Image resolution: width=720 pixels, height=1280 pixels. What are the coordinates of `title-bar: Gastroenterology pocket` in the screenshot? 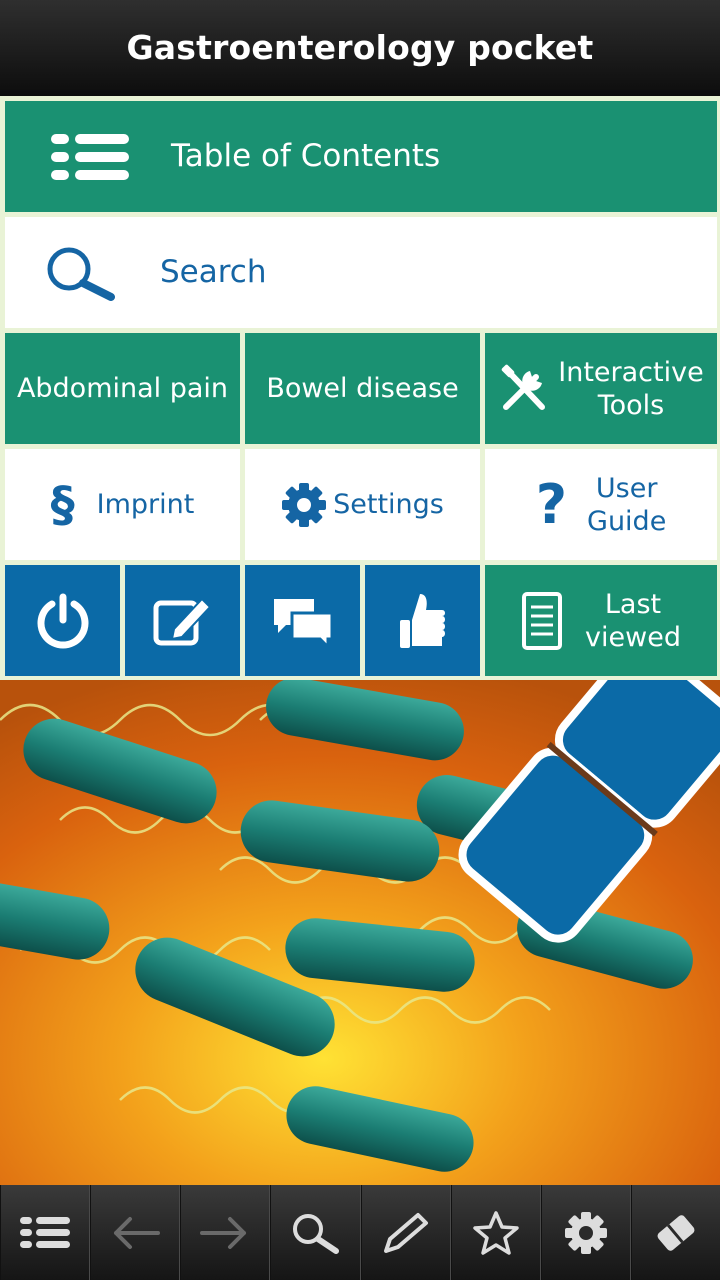 It's located at (360, 48).